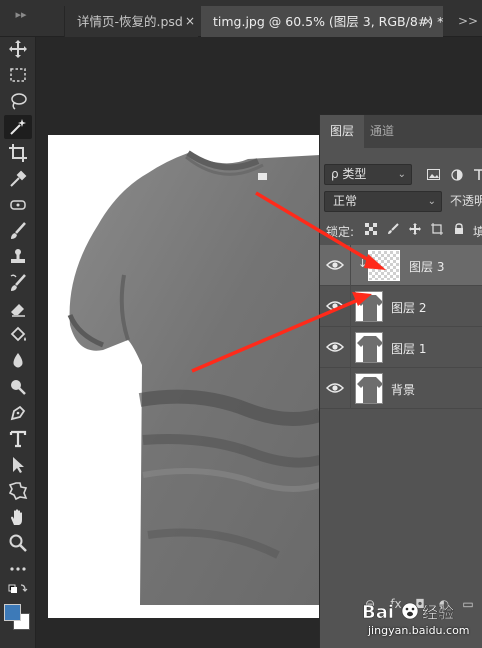  What do you see at coordinates (459, 230) in the screenshot?
I see `lock-all-icon` at bounding box center [459, 230].